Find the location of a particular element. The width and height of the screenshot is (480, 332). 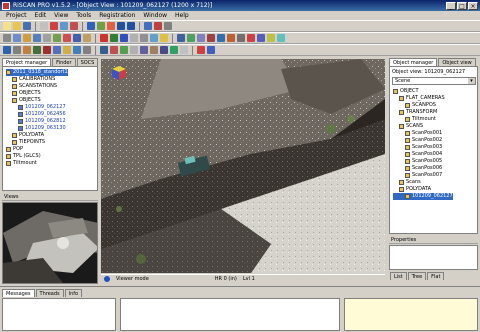

help-icon is located at coordinates (168, 26).